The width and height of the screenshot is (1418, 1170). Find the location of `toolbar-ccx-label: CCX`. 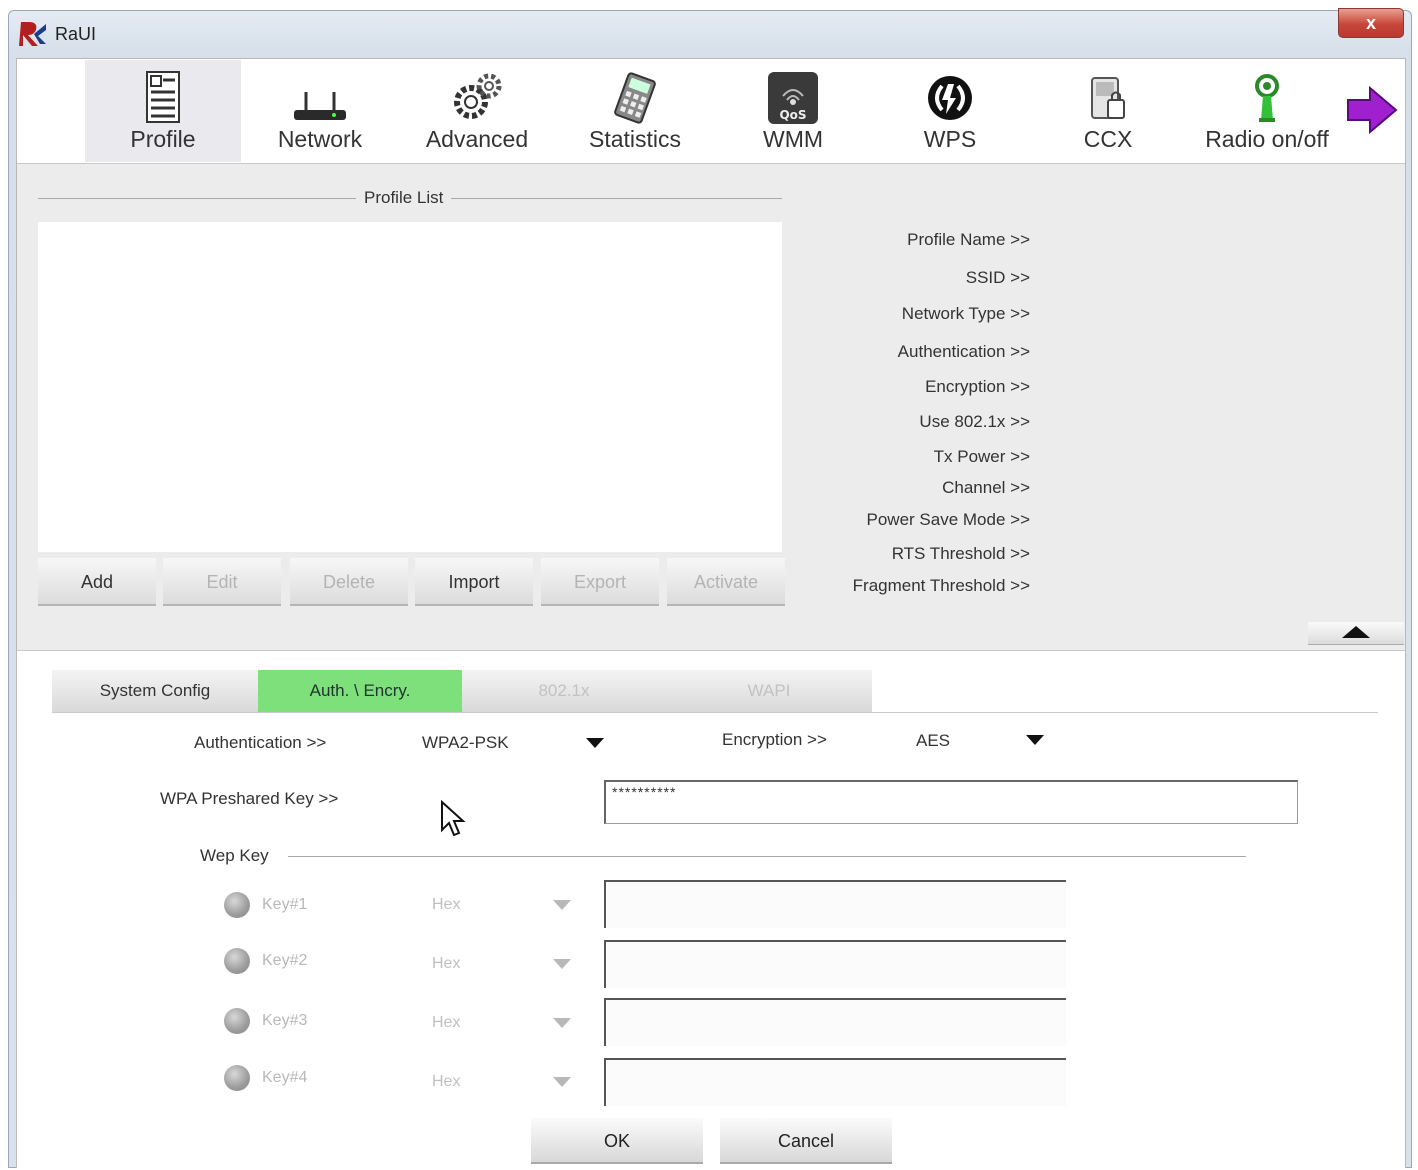

toolbar-ccx-label: CCX is located at coordinates (1108, 139).